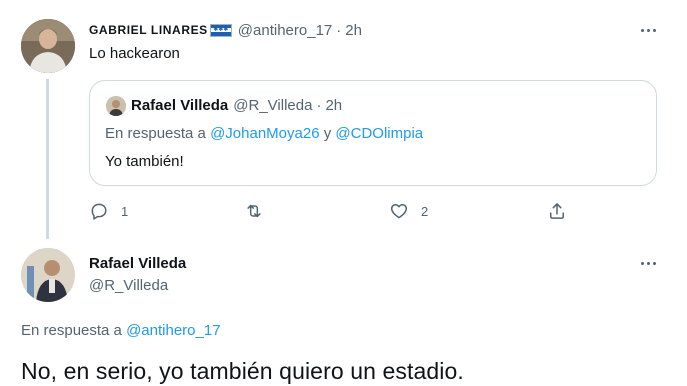 The image size is (687, 386). I want to click on quoted-header: Rafael Villeda @R_Villeda · 2h, so click(236, 105).